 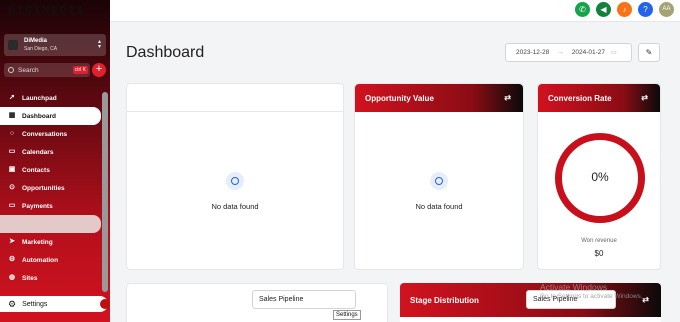 What do you see at coordinates (43, 188) in the screenshot?
I see `sidebar-item-label: Opportunities` at bounding box center [43, 188].